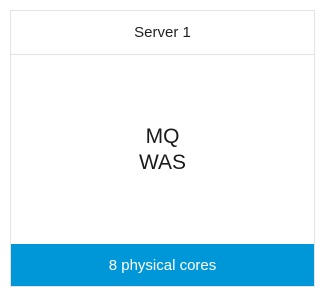 The image size is (325, 297). What do you see at coordinates (162, 136) in the screenshot?
I see `component-mq: MQ` at bounding box center [162, 136].